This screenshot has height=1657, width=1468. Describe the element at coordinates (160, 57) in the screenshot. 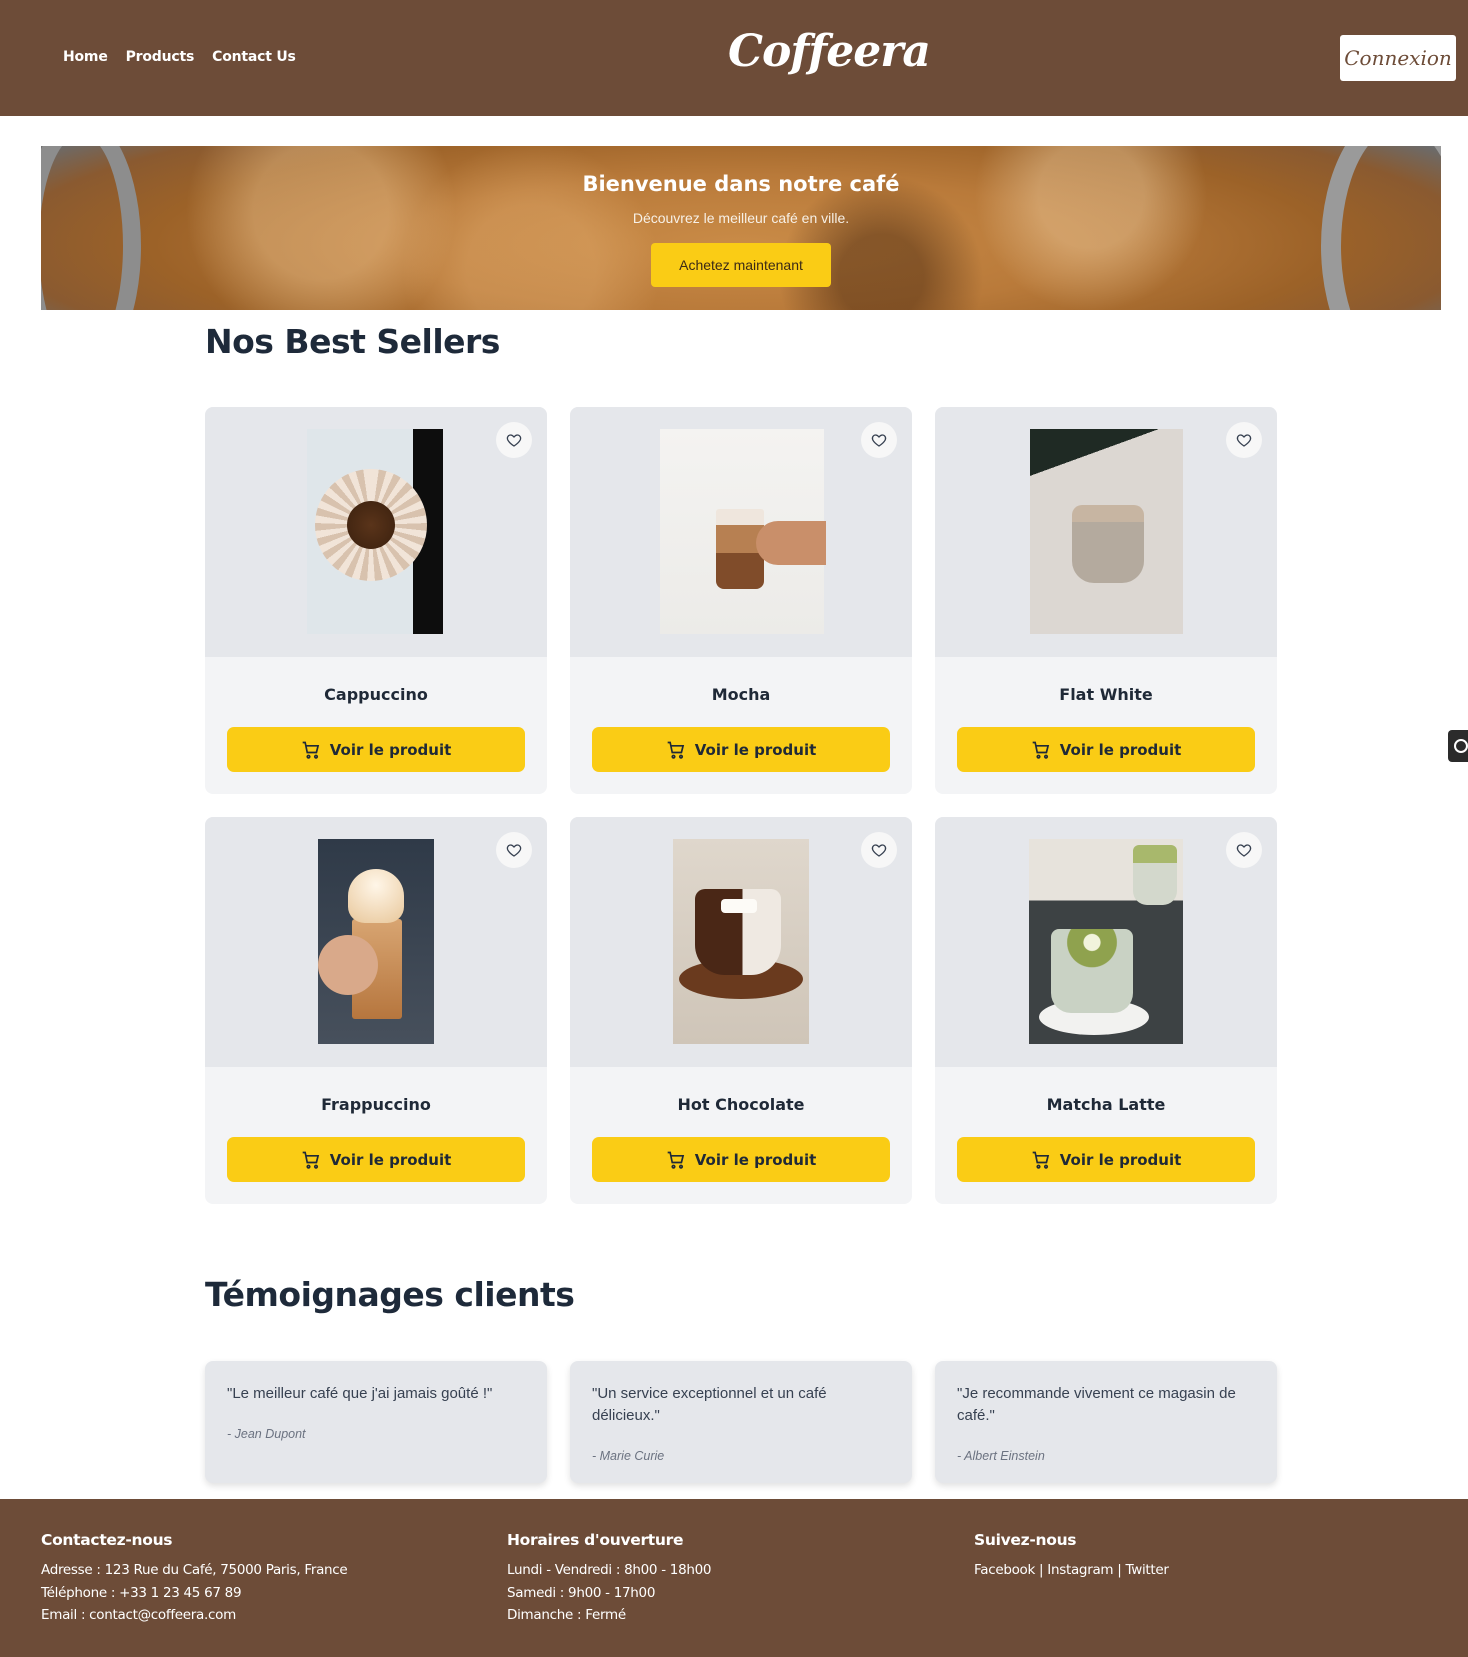

I see `nav-products: Products` at that location.